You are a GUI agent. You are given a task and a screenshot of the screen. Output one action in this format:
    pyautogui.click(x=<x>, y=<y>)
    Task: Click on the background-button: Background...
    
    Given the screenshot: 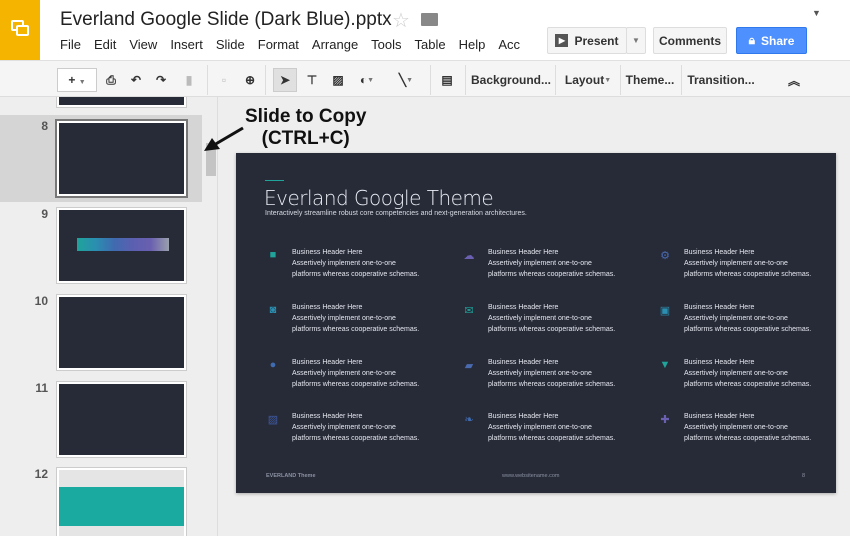 What is the action you would take?
    pyautogui.click(x=511, y=80)
    